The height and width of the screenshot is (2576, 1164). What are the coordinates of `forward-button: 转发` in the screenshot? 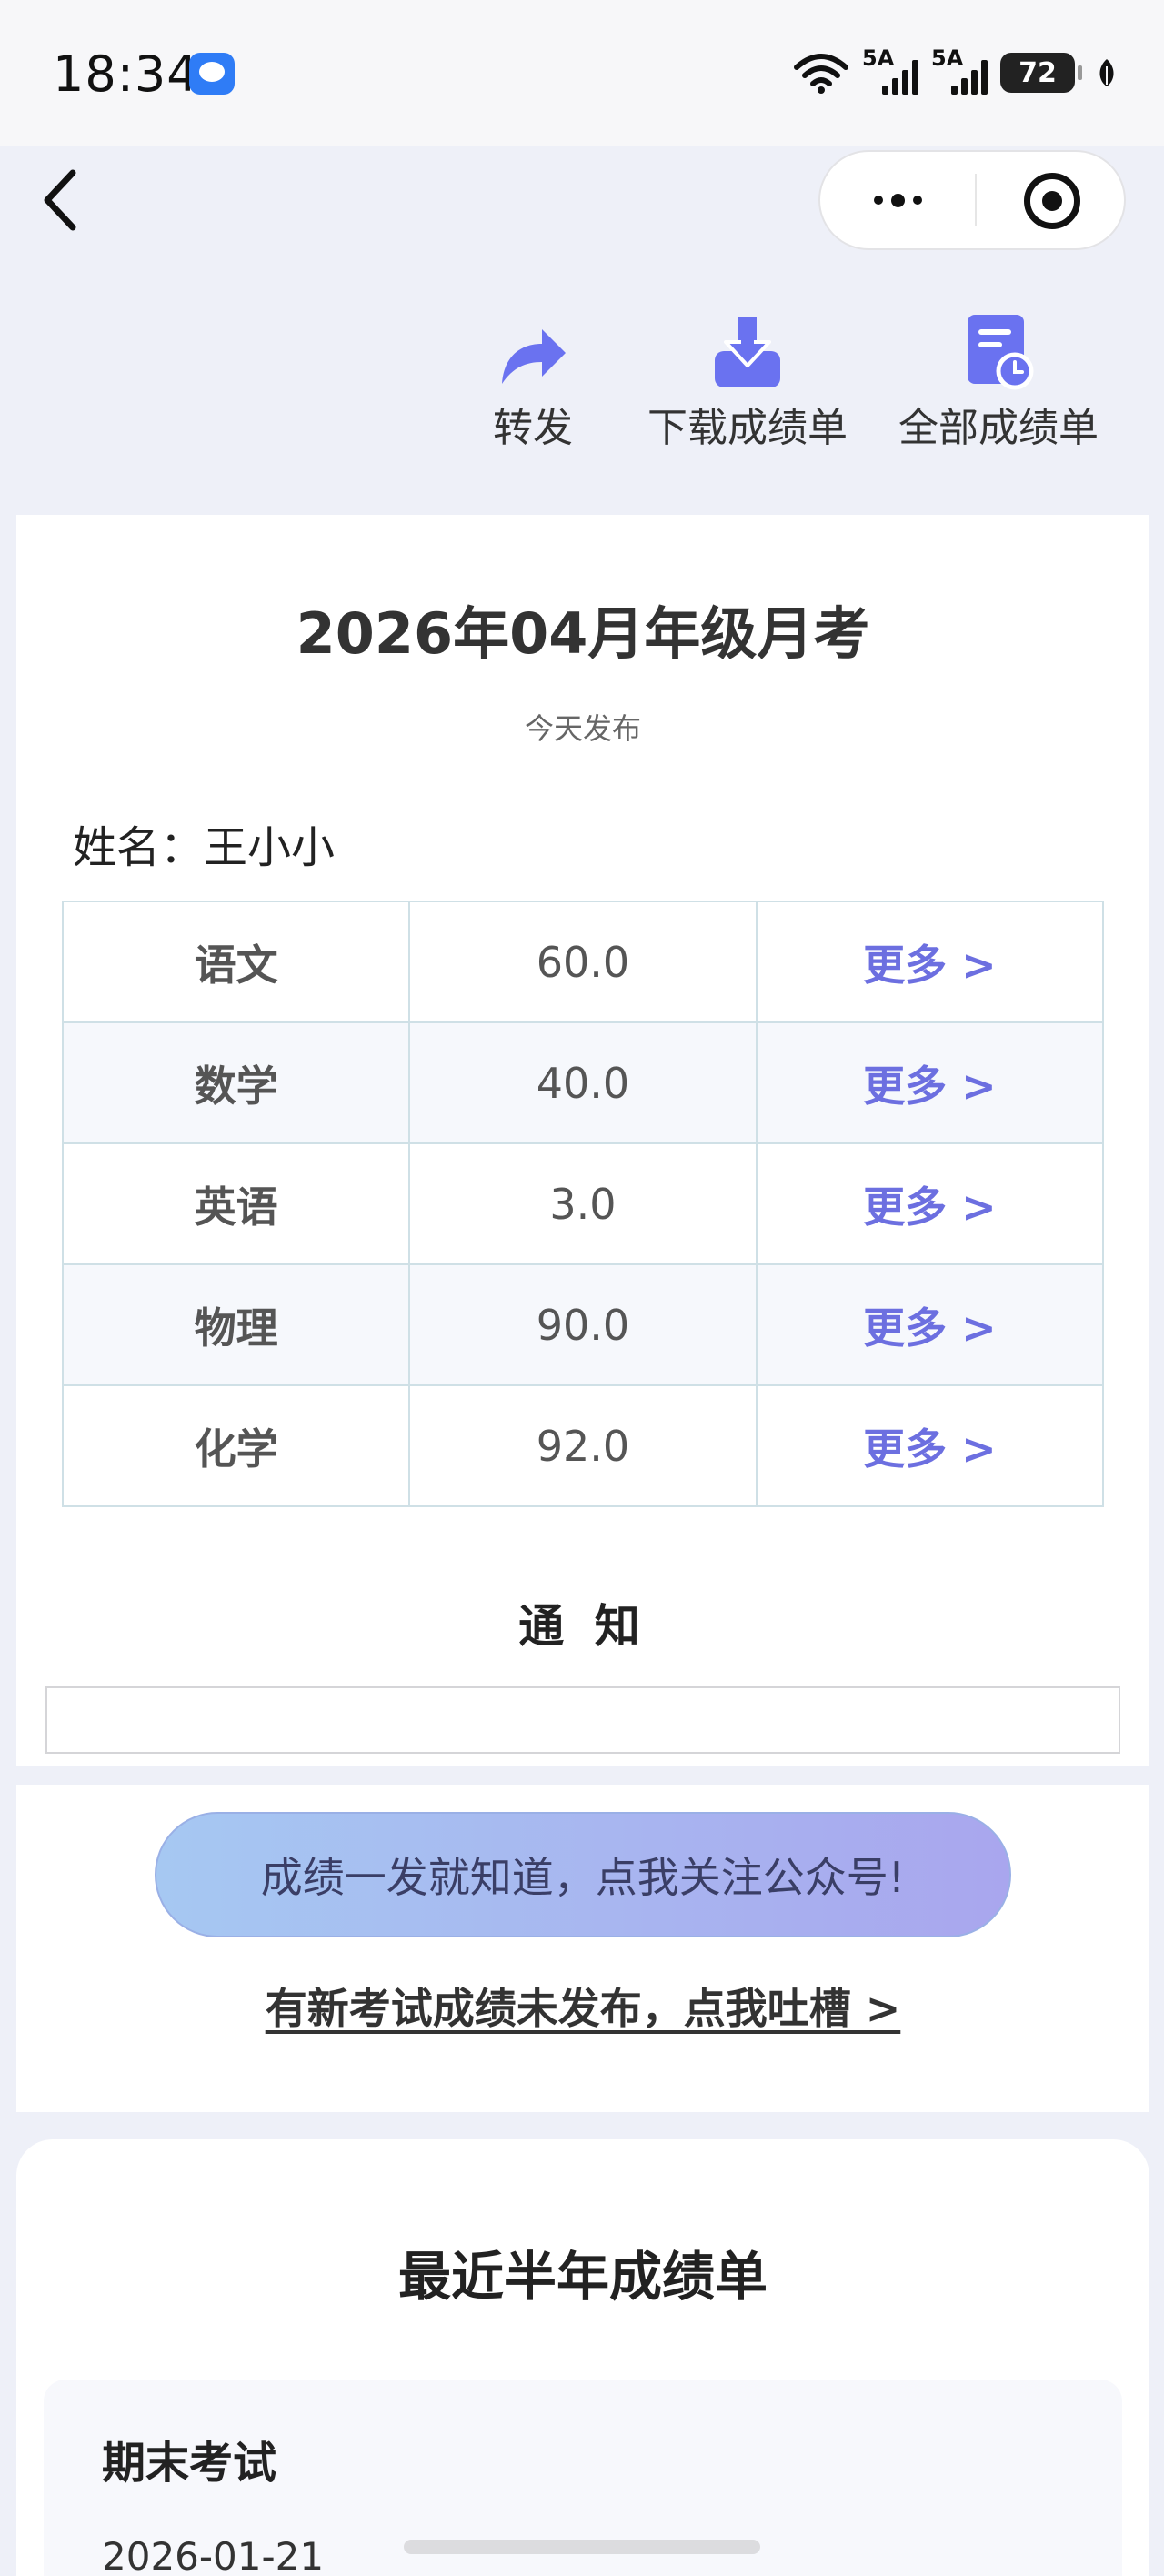 It's located at (533, 381).